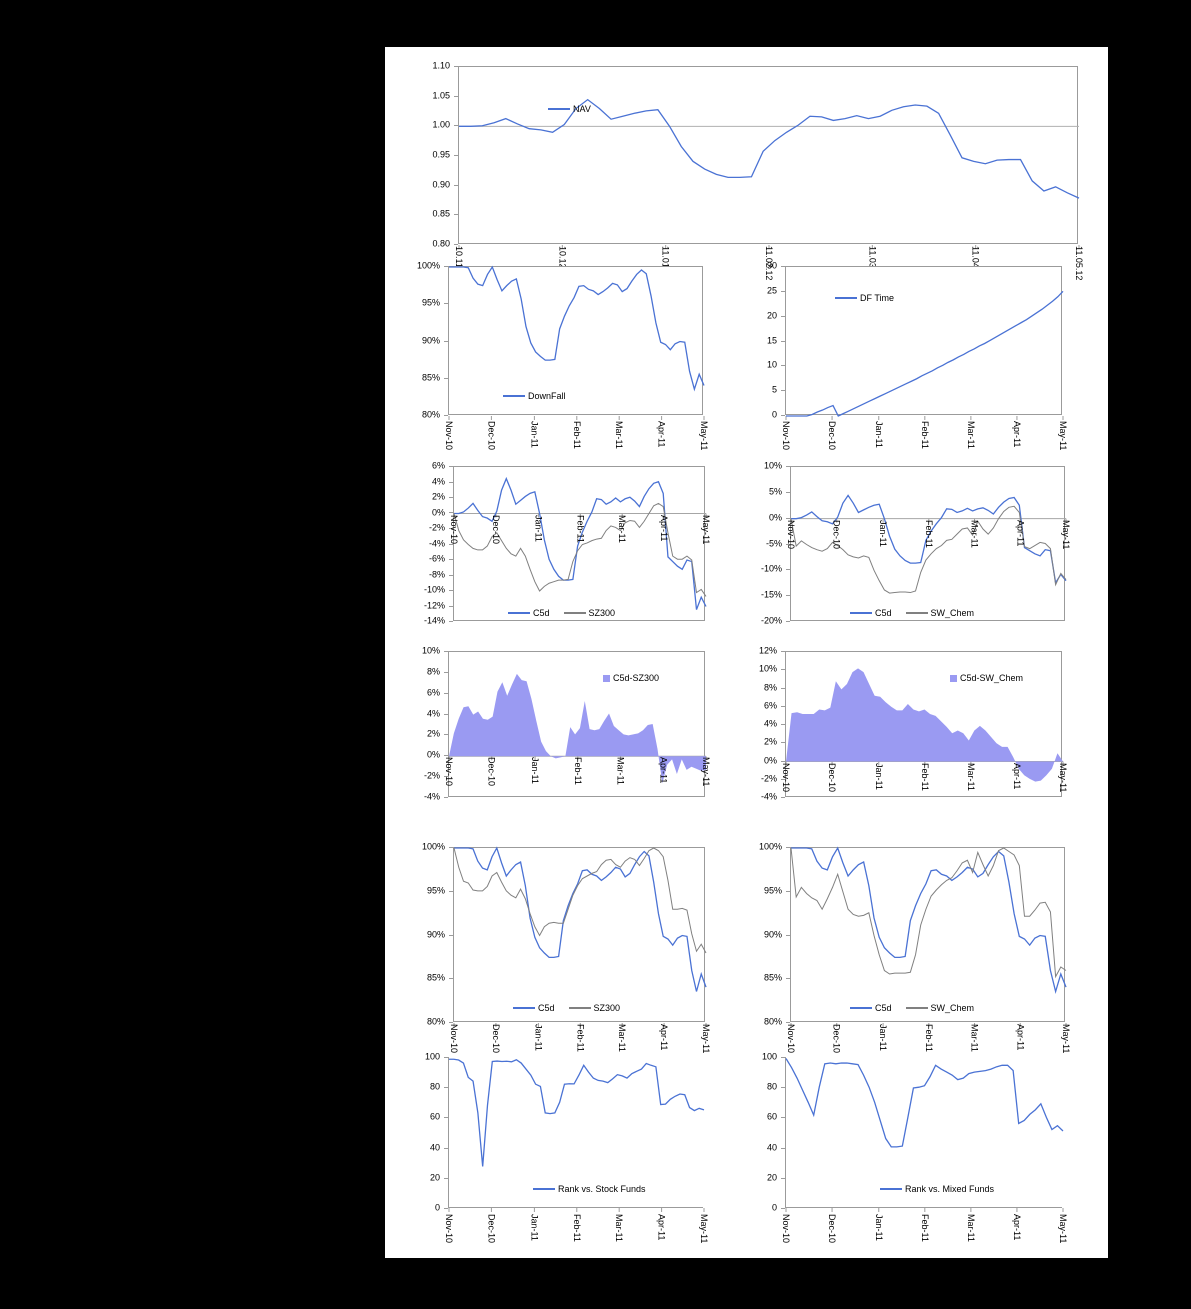  Describe the element at coordinates (775, 517) in the screenshot. I see `y-axis-label: 0%` at that location.